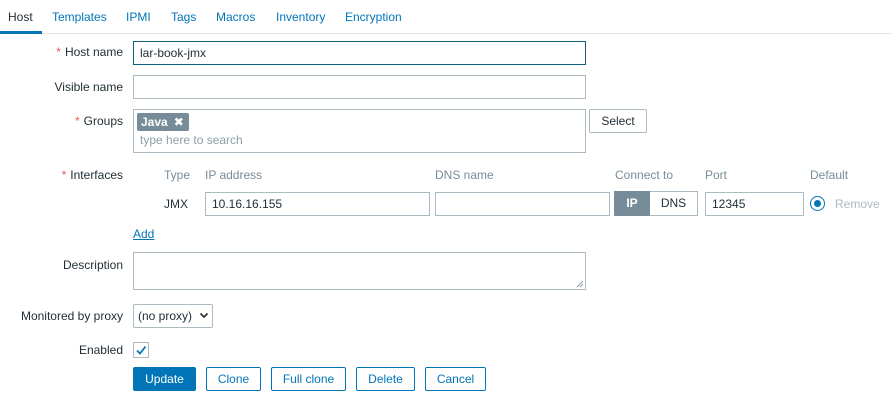 The image size is (892, 402). What do you see at coordinates (829, 175) in the screenshot?
I see `col-default: Default` at bounding box center [829, 175].